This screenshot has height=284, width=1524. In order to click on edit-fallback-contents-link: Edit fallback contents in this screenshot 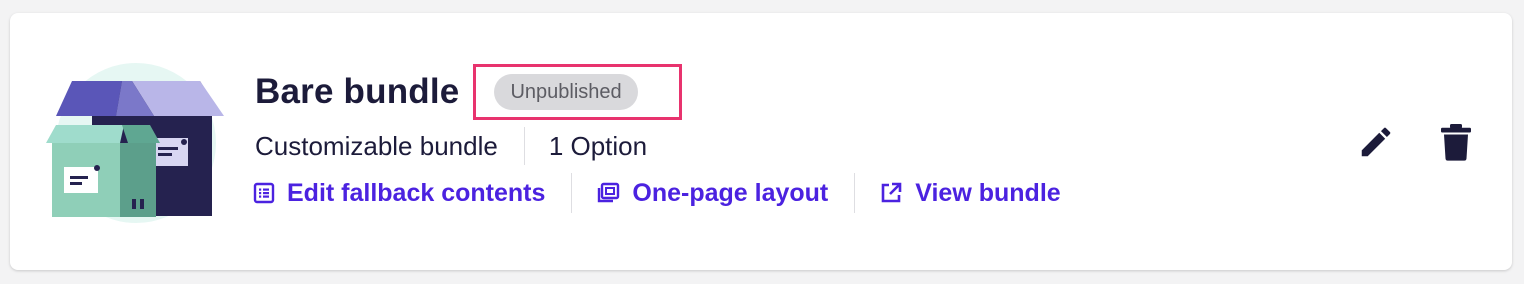, I will do `click(399, 193)`.